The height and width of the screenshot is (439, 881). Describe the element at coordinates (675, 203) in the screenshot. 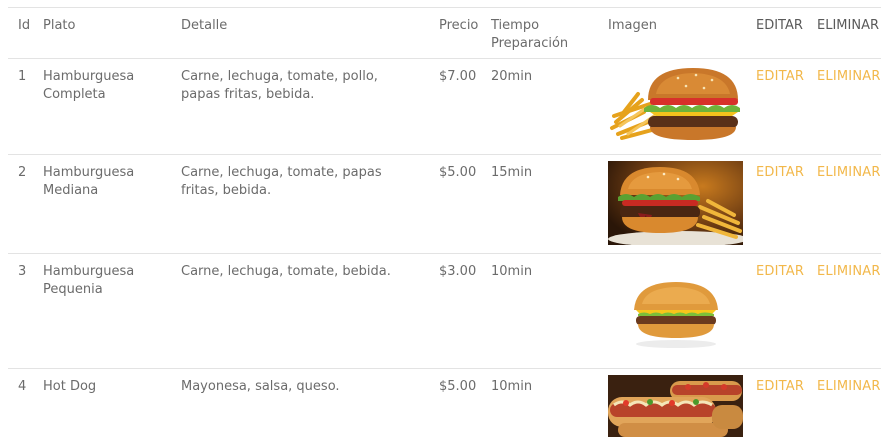

I see `burger-dark-background-icon` at that location.